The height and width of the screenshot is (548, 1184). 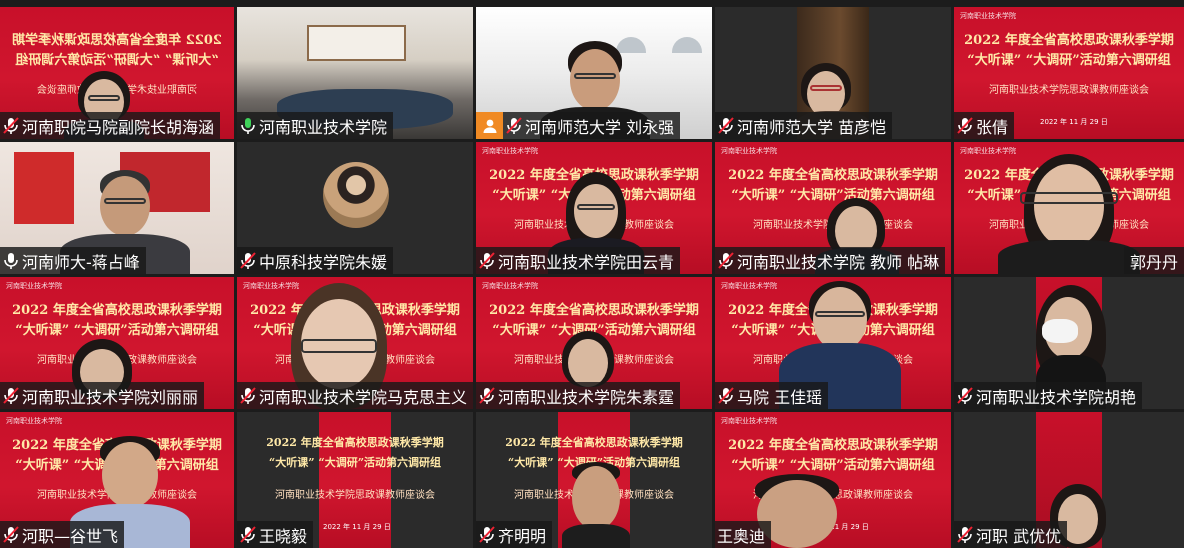 I want to click on participant-name: 河南师范大学 苗彦恺, so click(x=812, y=127).